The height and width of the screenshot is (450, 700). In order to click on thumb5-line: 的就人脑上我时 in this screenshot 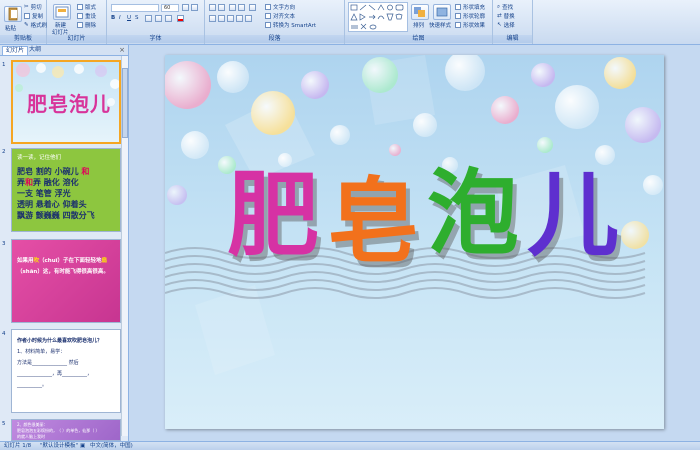, I will do `click(31, 436)`.